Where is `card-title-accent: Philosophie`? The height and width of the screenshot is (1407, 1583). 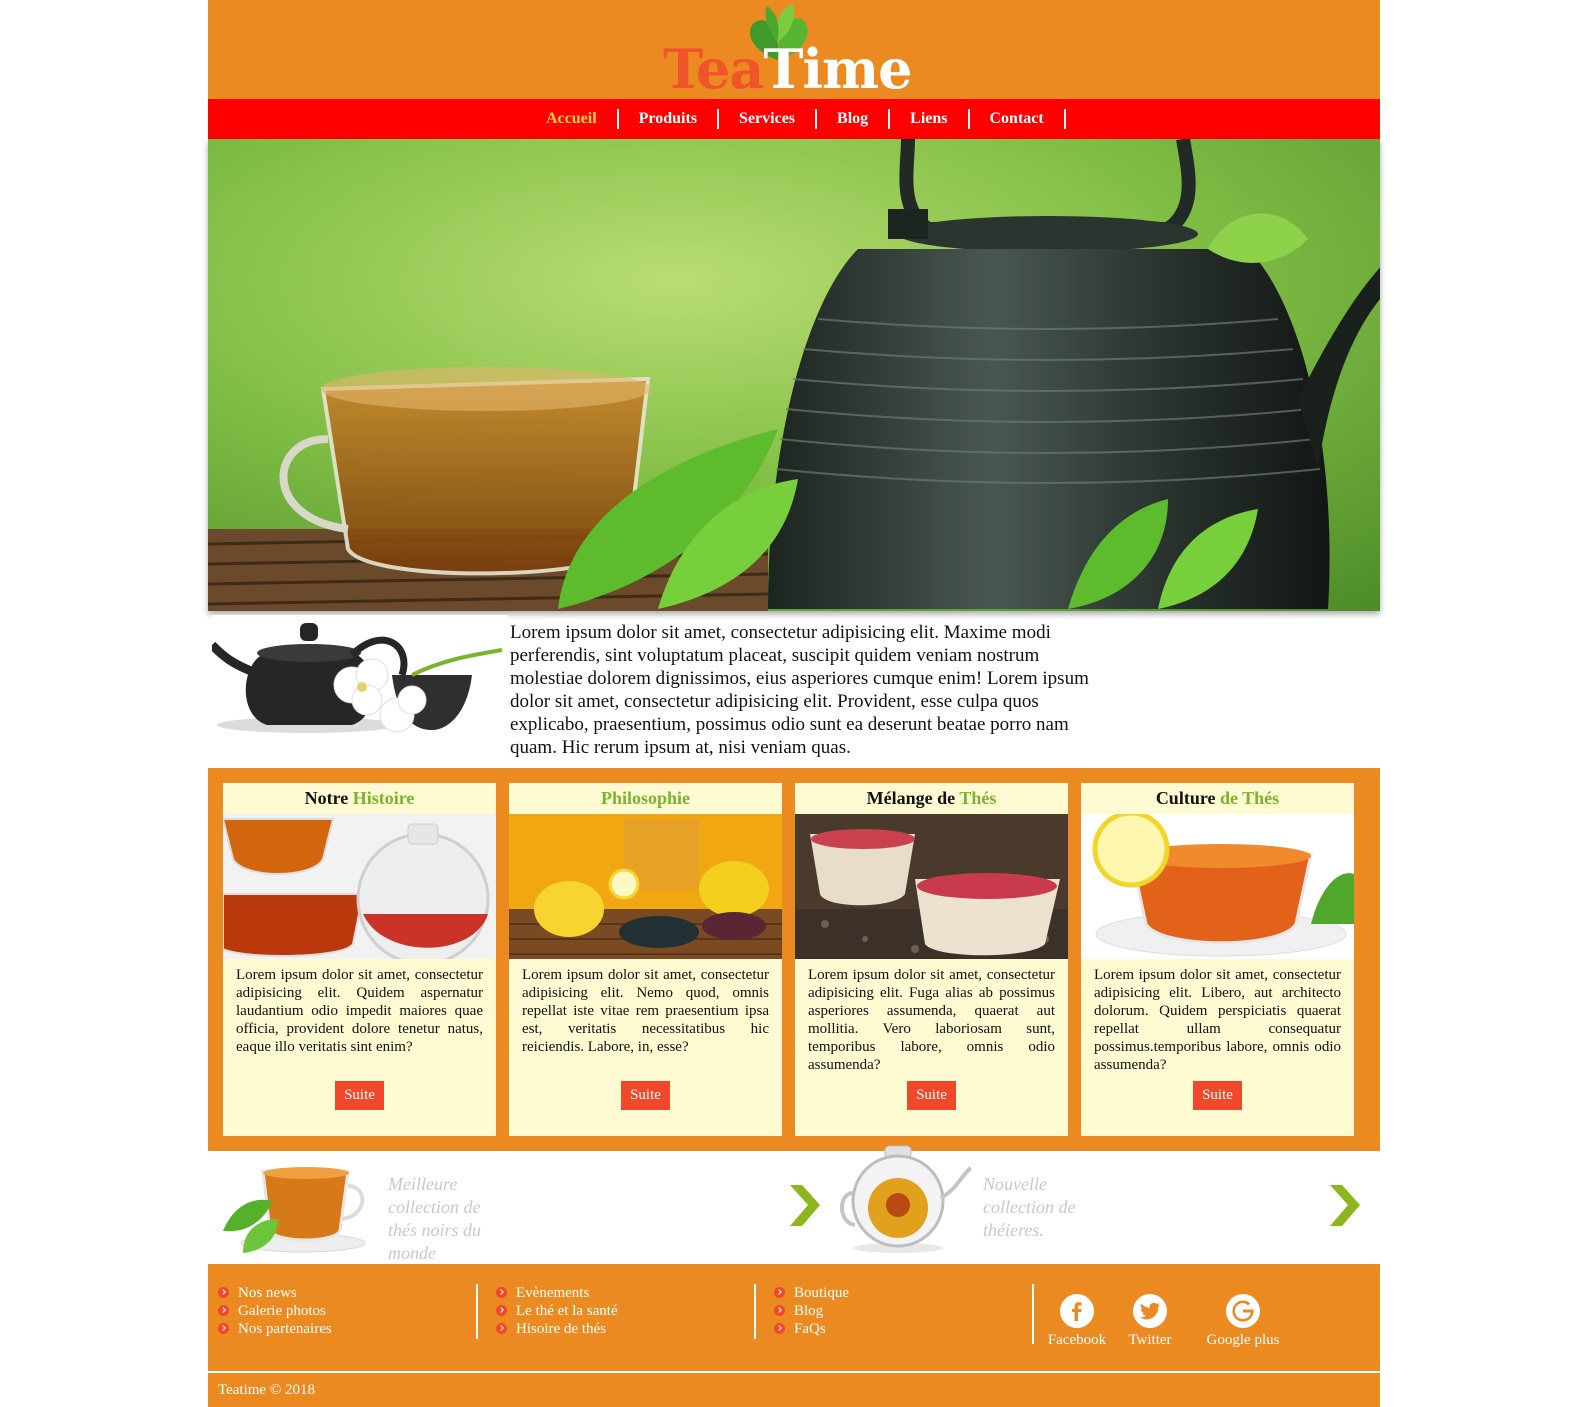
card-title-accent: Philosophie is located at coordinates (645, 798).